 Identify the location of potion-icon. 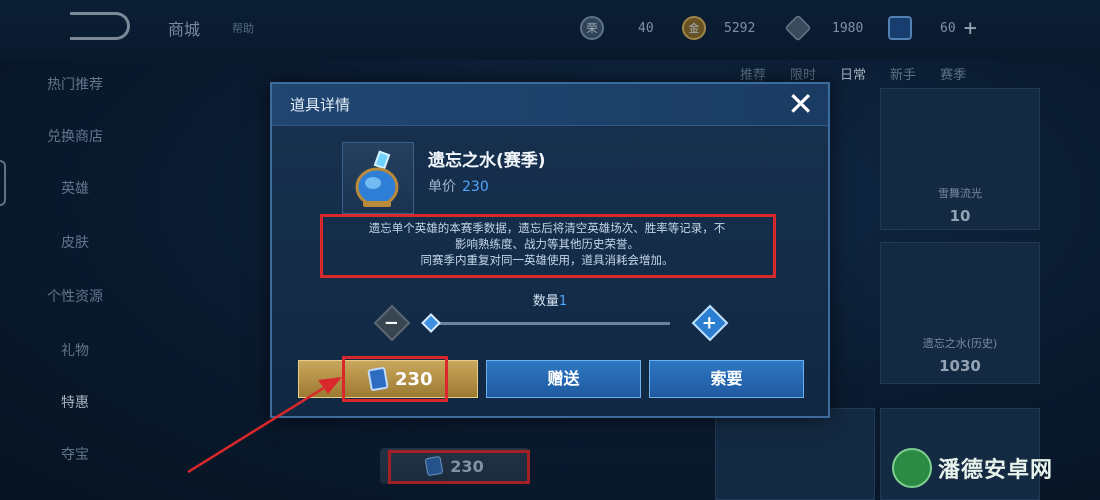
(377, 178).